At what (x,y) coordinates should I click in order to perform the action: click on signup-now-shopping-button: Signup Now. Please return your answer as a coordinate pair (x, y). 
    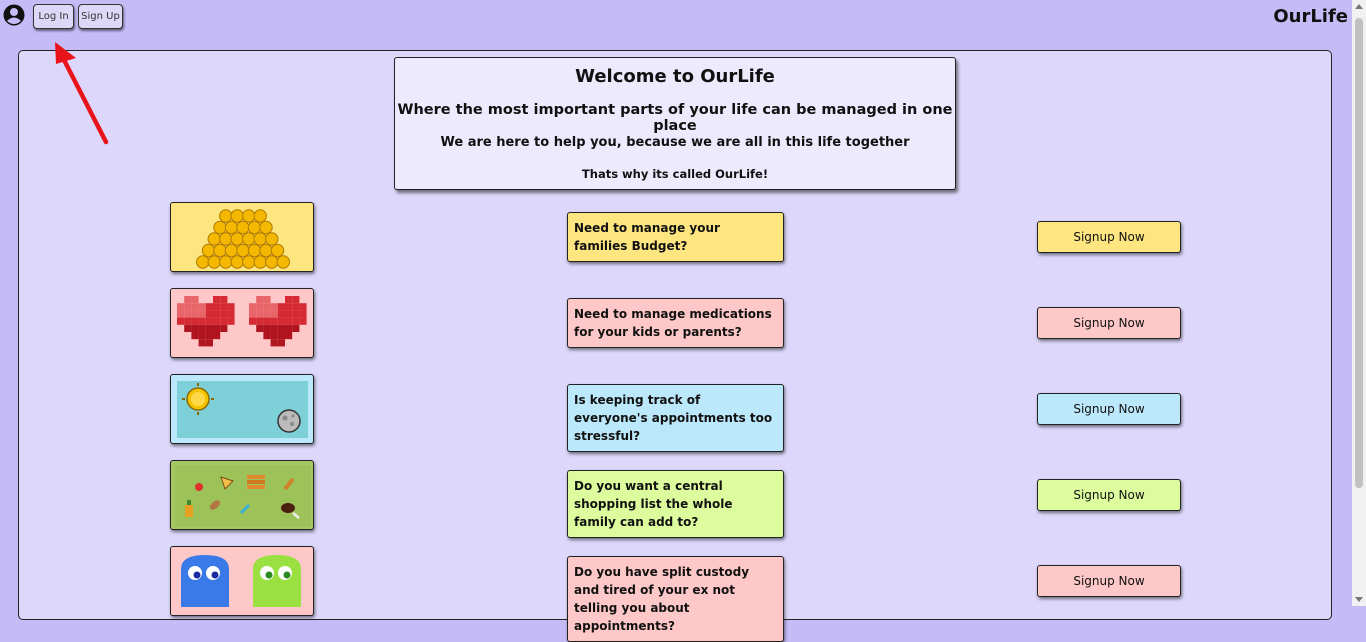
    Looking at the image, I should click on (1109, 495).